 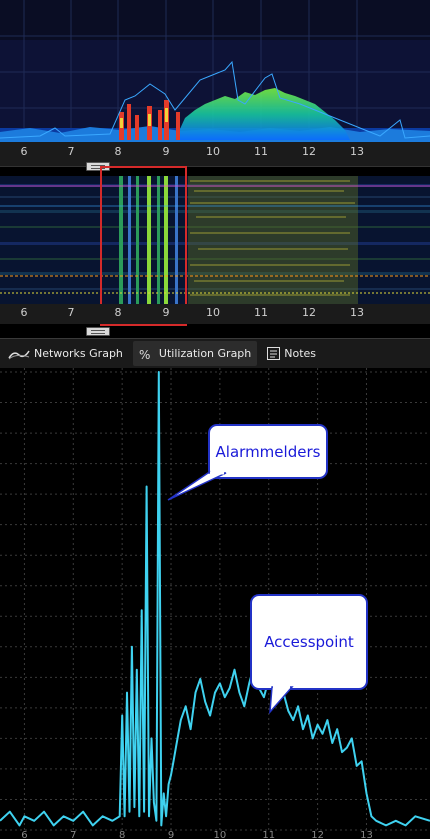 What do you see at coordinates (19, 354) in the screenshot?
I see `networks-graph-icon` at bounding box center [19, 354].